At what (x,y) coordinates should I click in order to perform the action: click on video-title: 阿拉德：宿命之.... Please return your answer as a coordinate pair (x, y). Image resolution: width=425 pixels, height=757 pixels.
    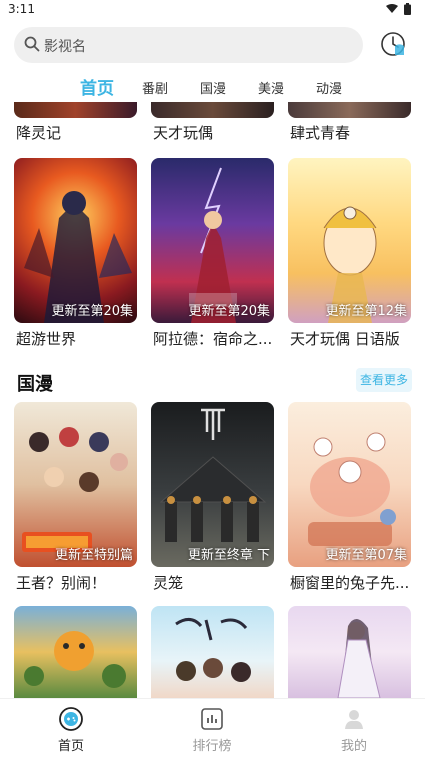
    Looking at the image, I should click on (213, 339).